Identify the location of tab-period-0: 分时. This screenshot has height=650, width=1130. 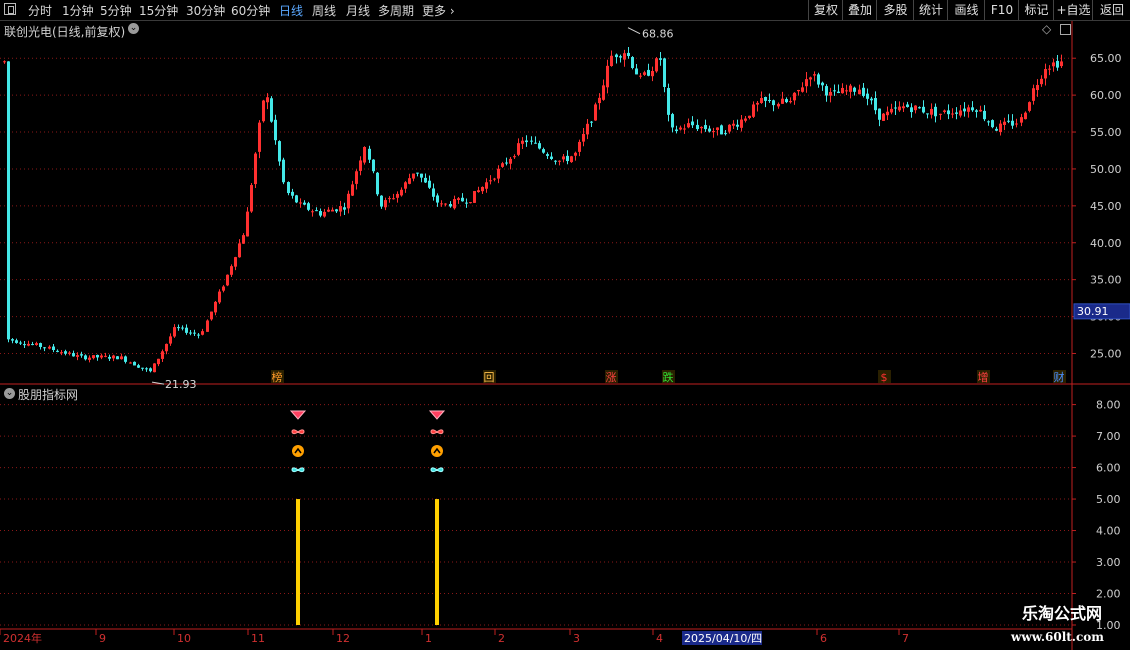
(40, 10).